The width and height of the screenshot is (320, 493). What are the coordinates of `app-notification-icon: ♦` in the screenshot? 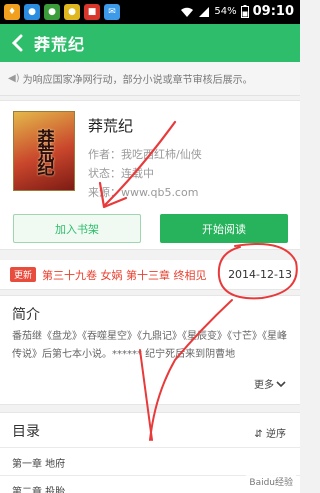 It's located at (12, 12).